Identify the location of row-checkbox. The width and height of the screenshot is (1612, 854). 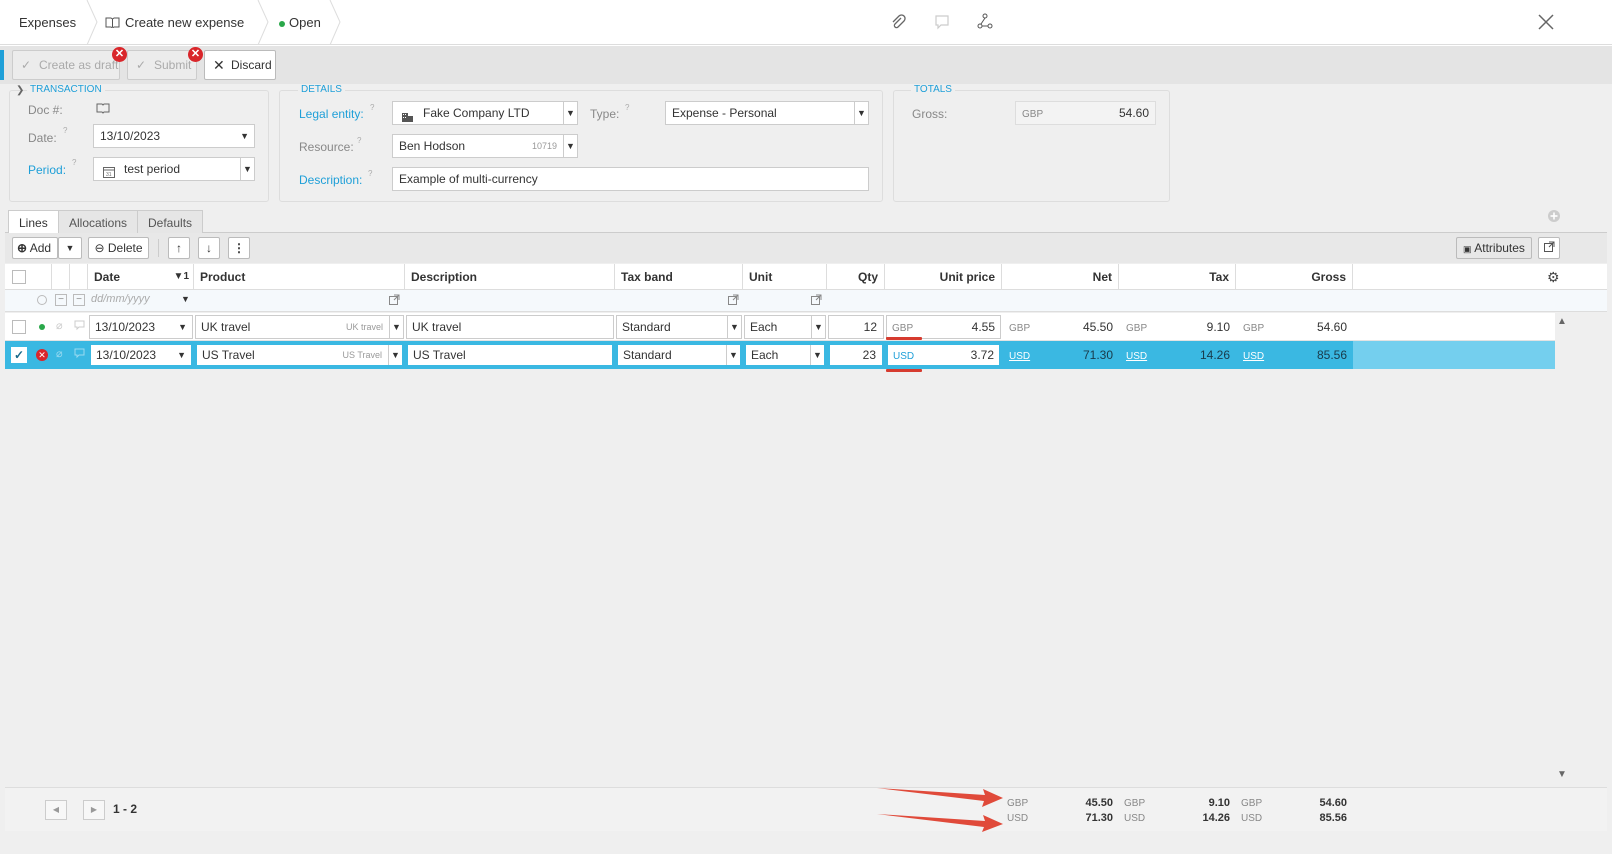
(19, 327).